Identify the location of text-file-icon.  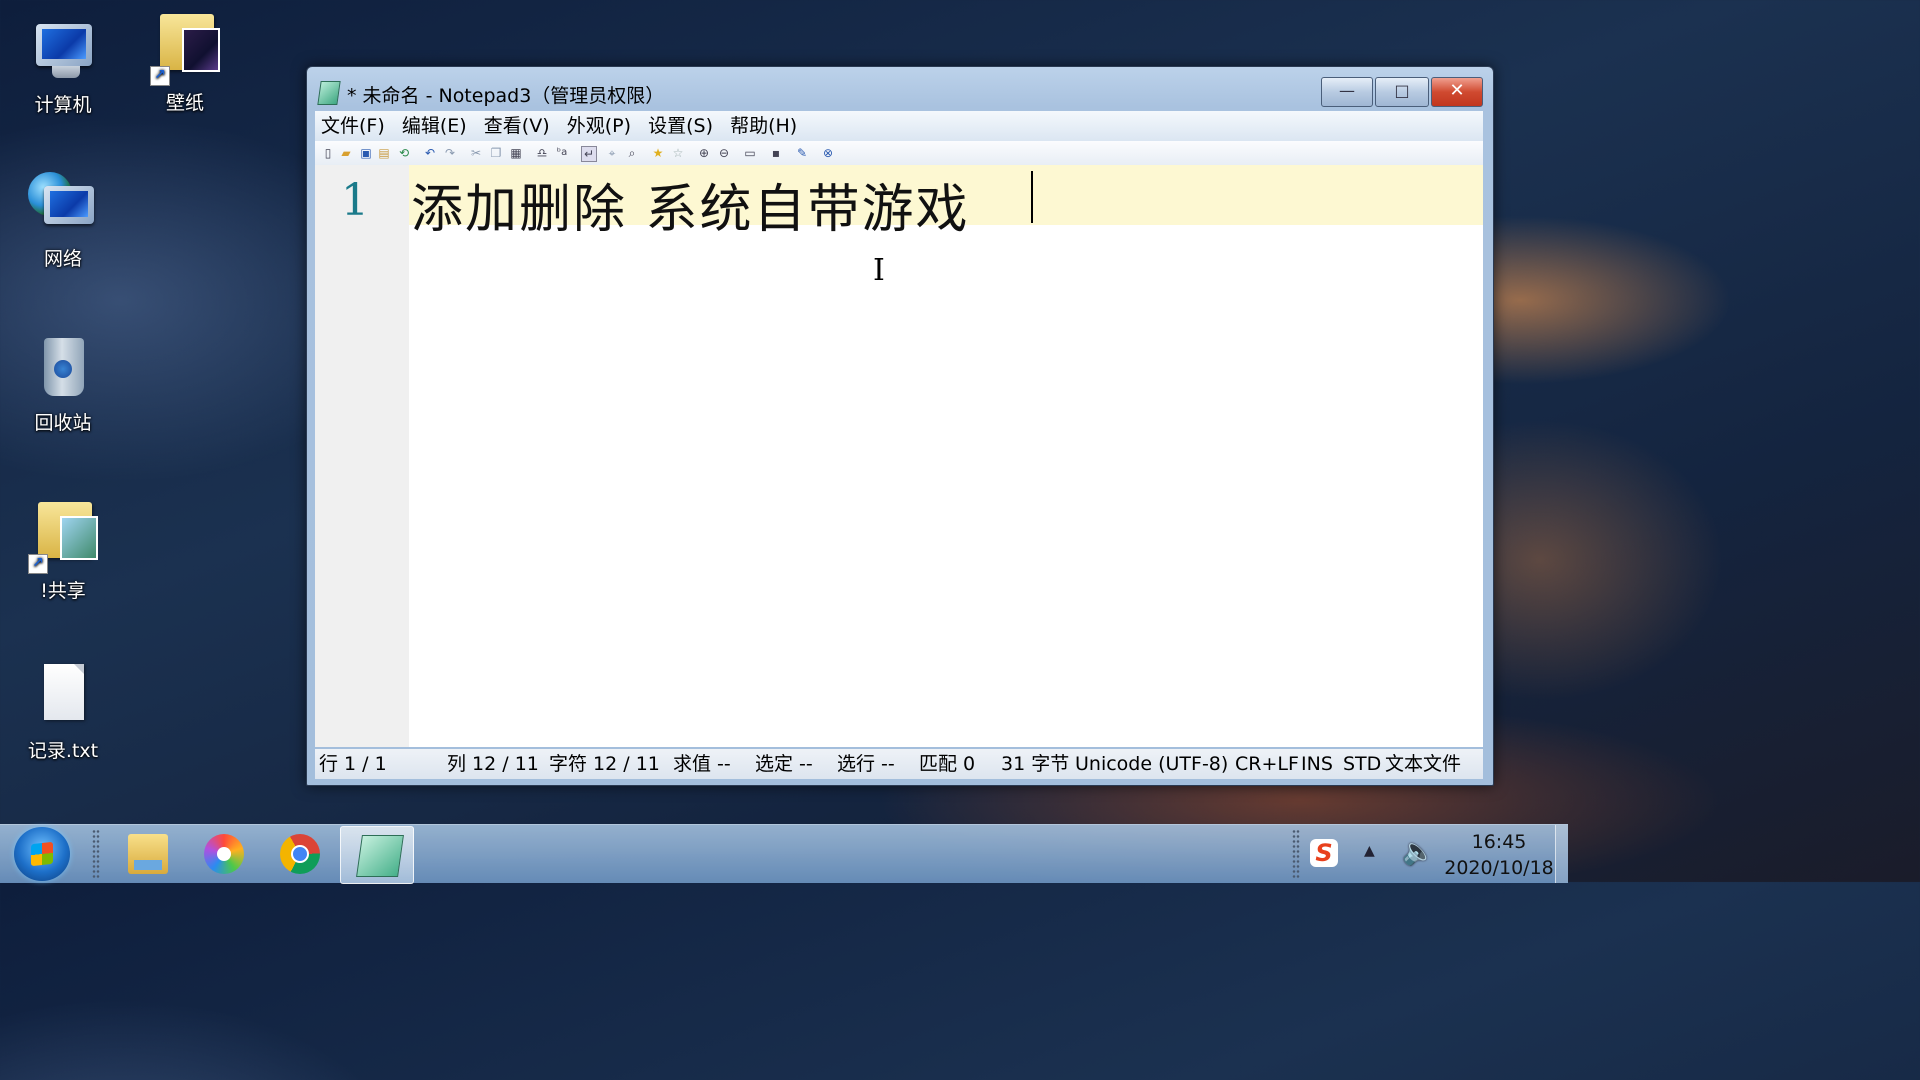
(63, 698).